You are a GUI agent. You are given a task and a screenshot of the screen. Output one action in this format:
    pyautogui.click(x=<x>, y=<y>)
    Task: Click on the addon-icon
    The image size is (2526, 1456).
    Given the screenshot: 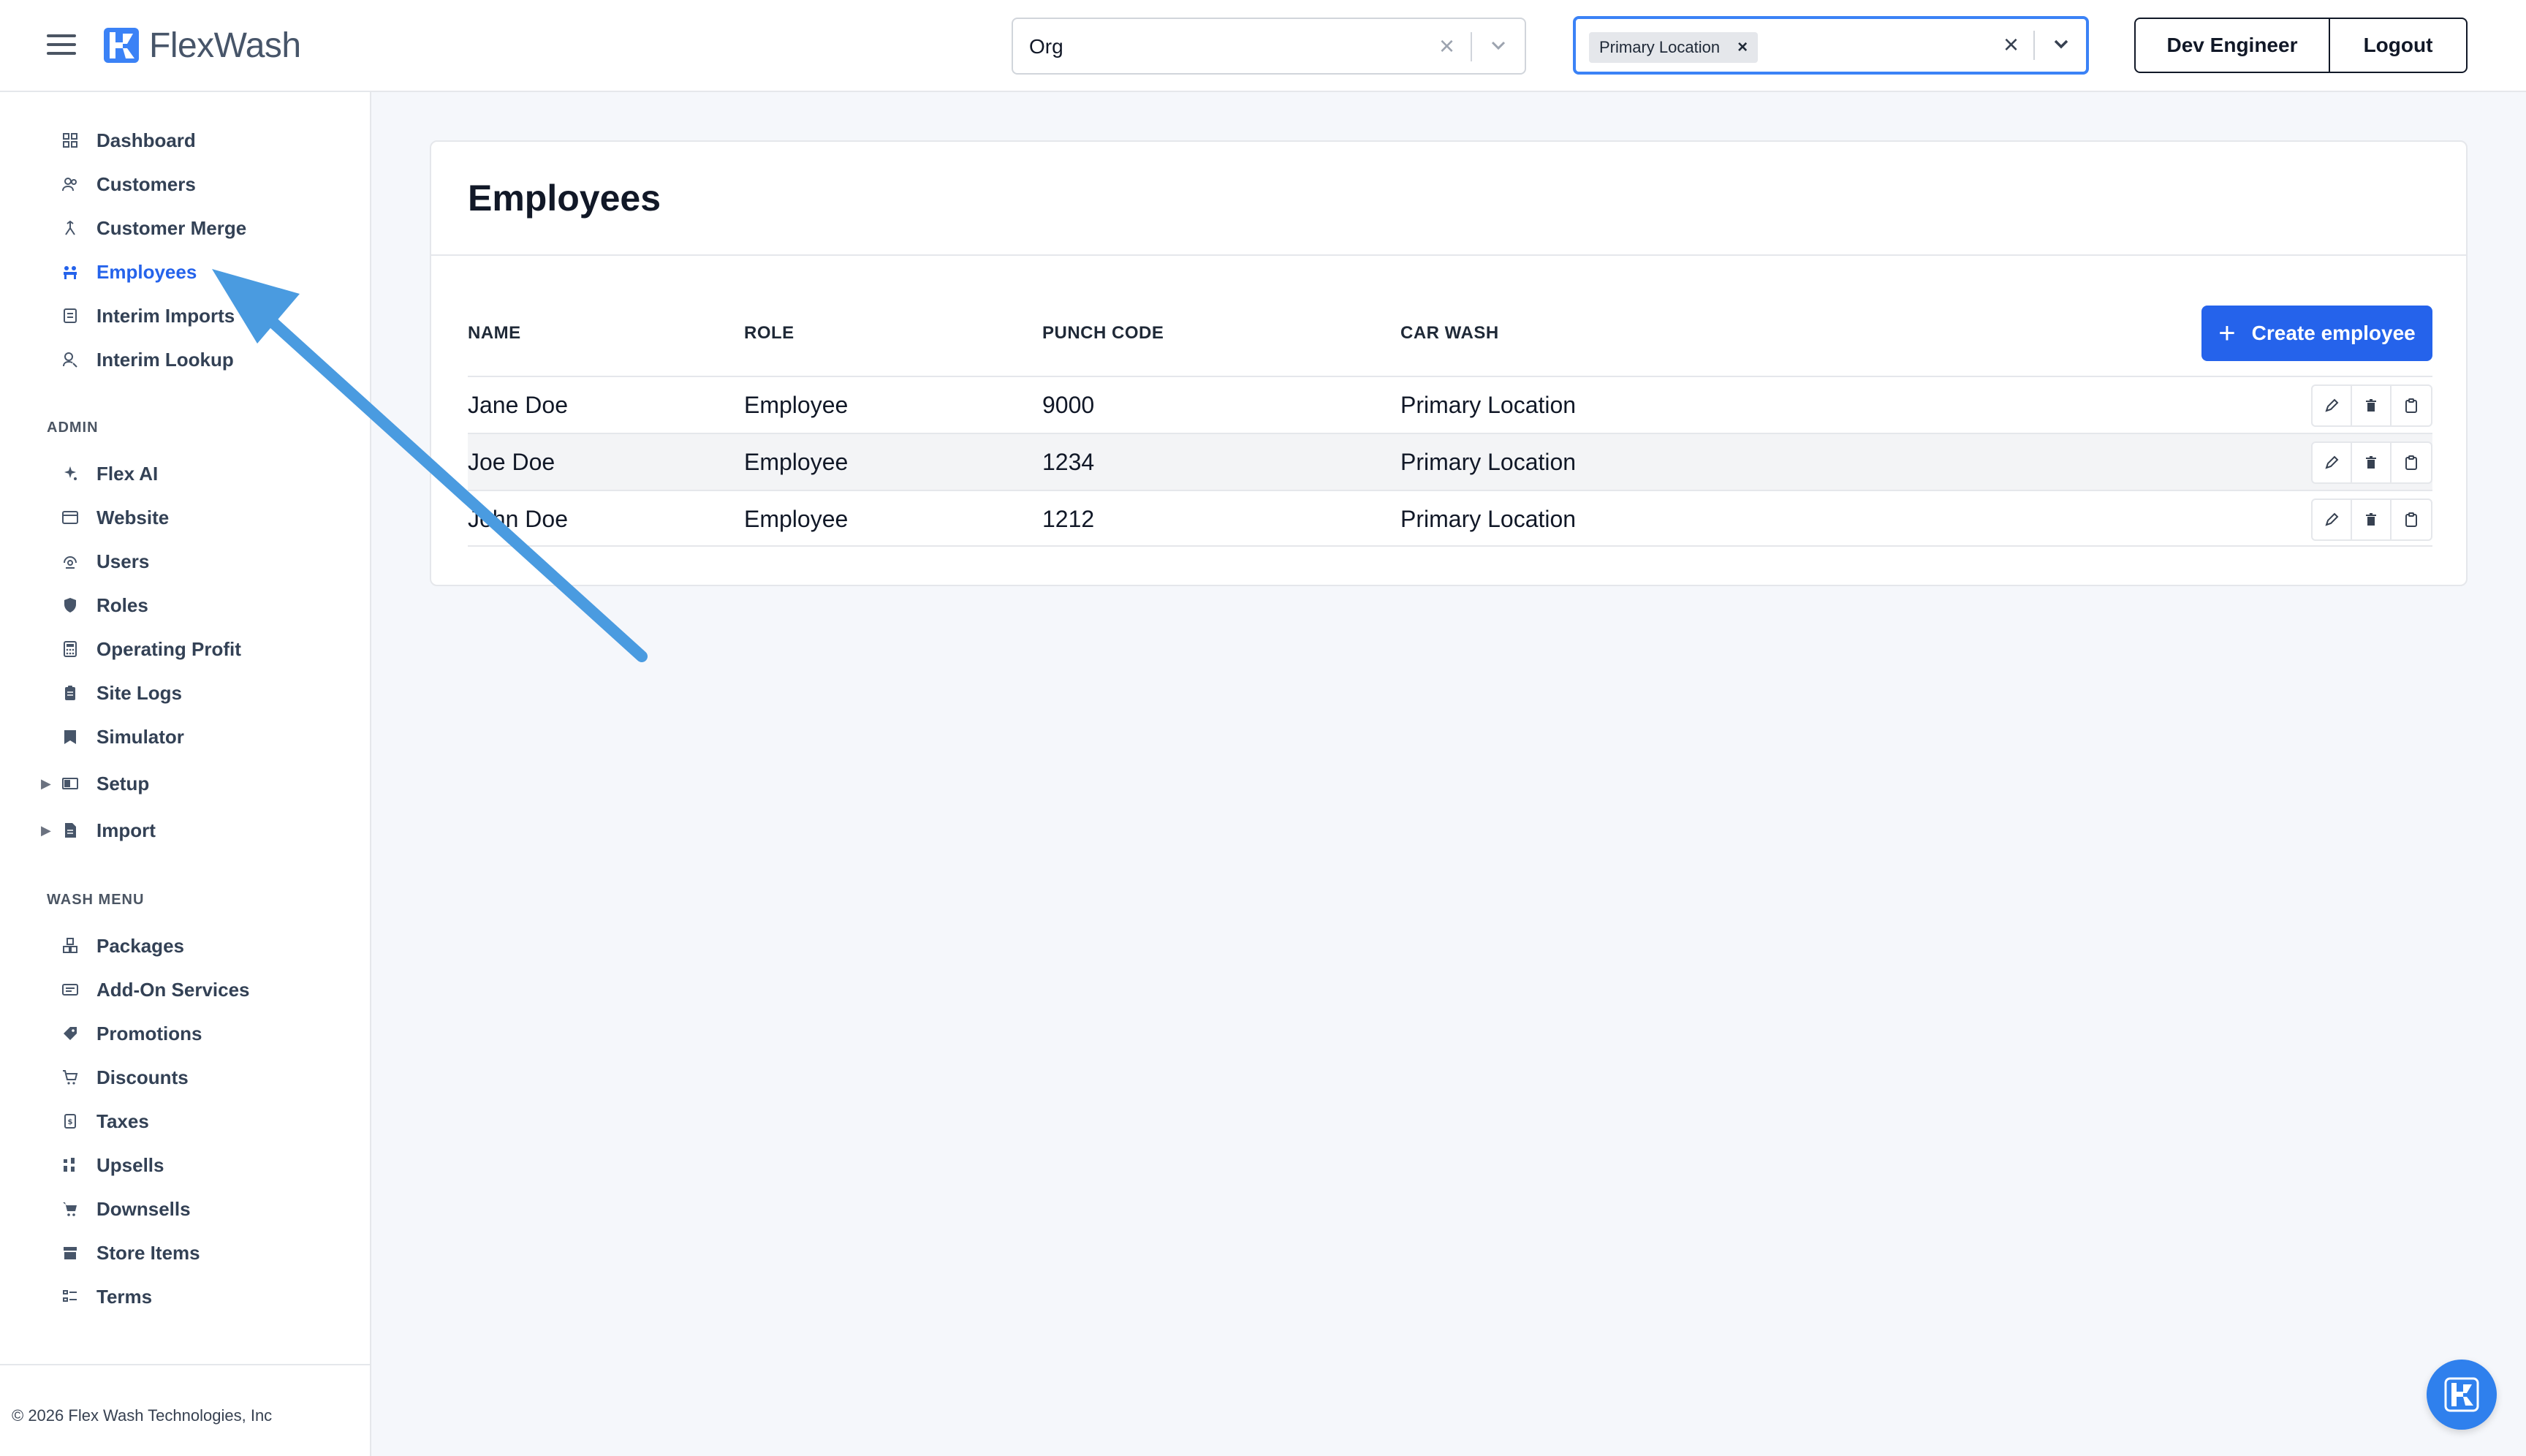 What is the action you would take?
    pyautogui.click(x=70, y=989)
    